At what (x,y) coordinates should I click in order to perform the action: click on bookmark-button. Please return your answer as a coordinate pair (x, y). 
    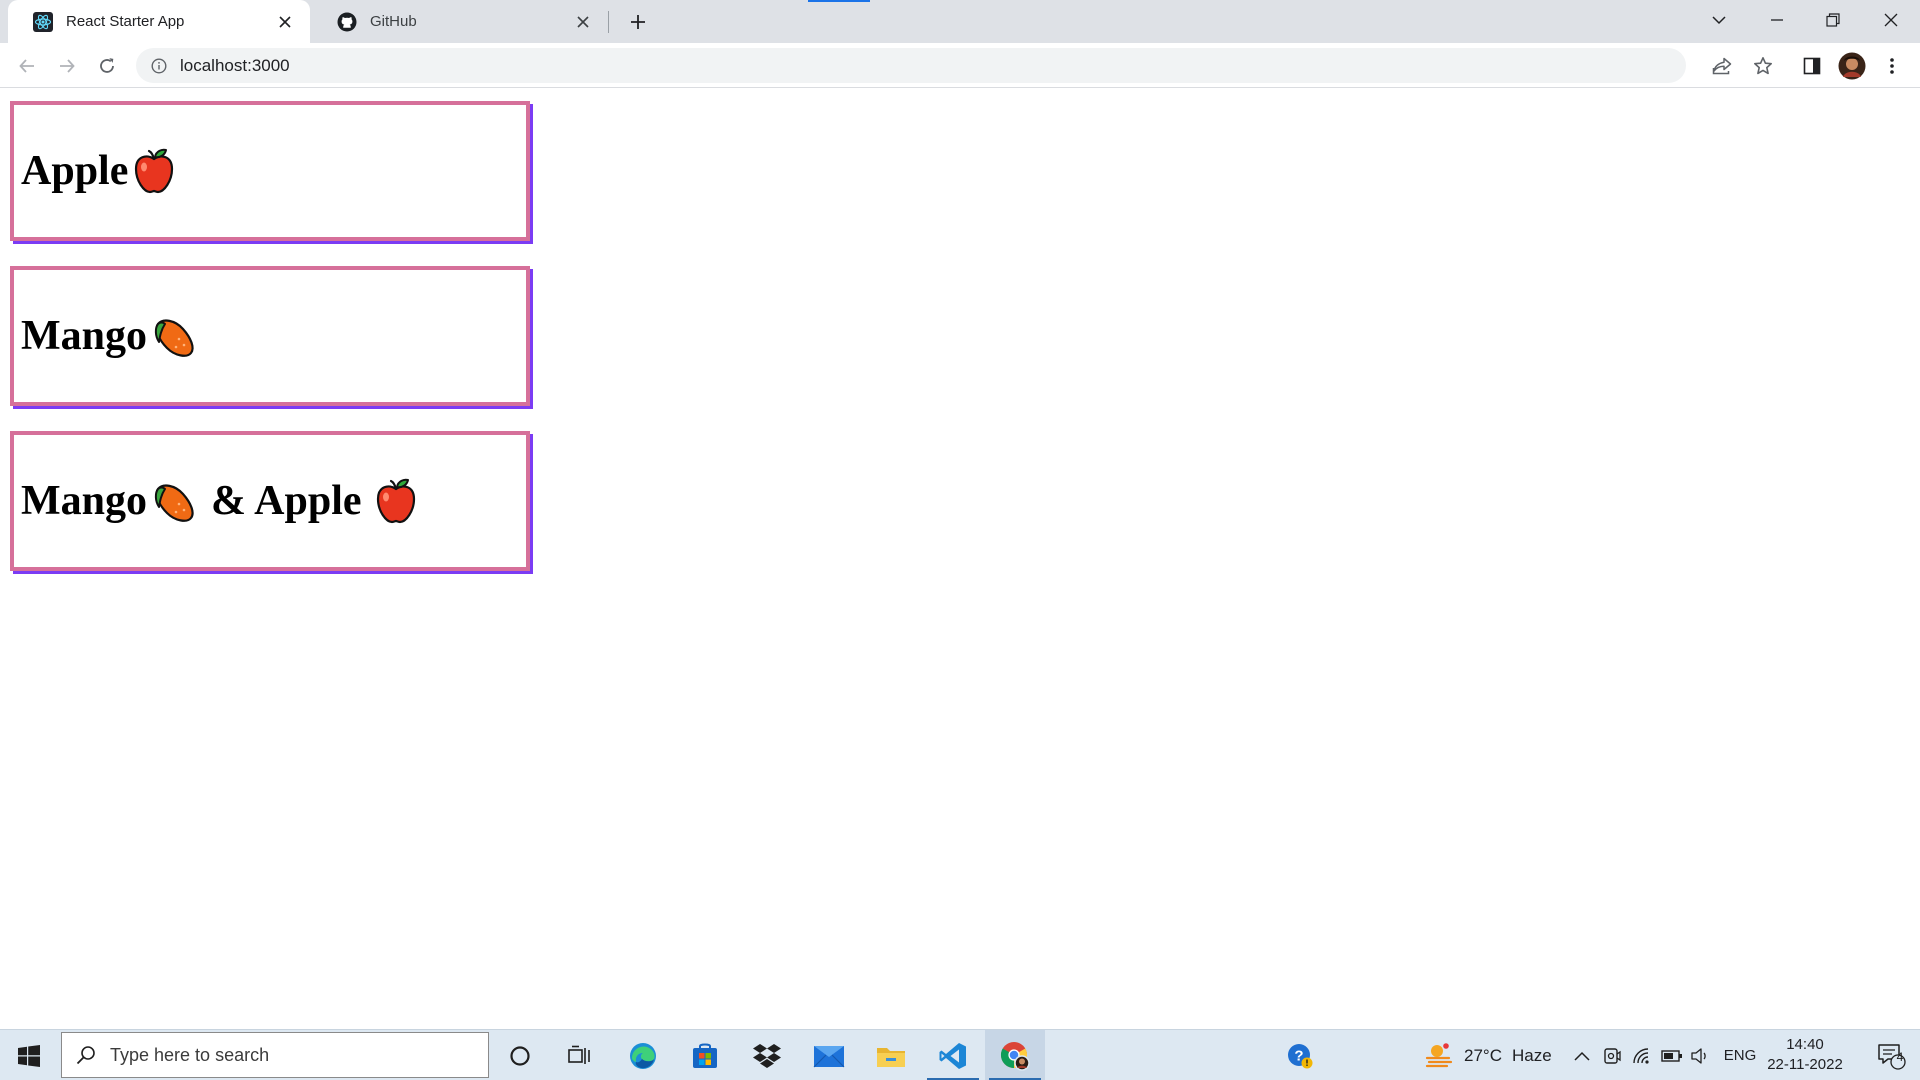
    Looking at the image, I should click on (1763, 66).